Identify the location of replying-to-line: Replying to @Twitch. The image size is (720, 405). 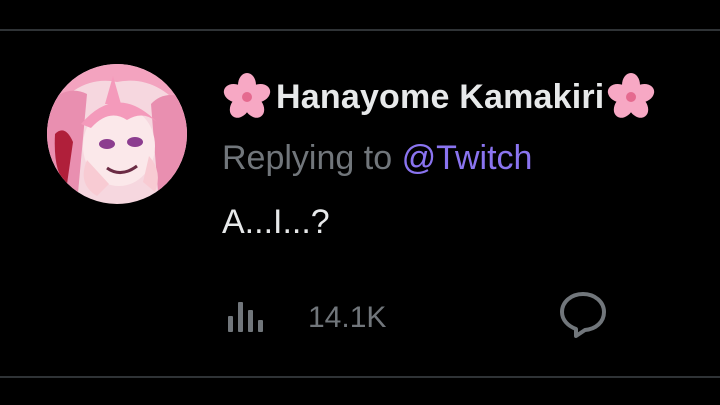
(377, 158).